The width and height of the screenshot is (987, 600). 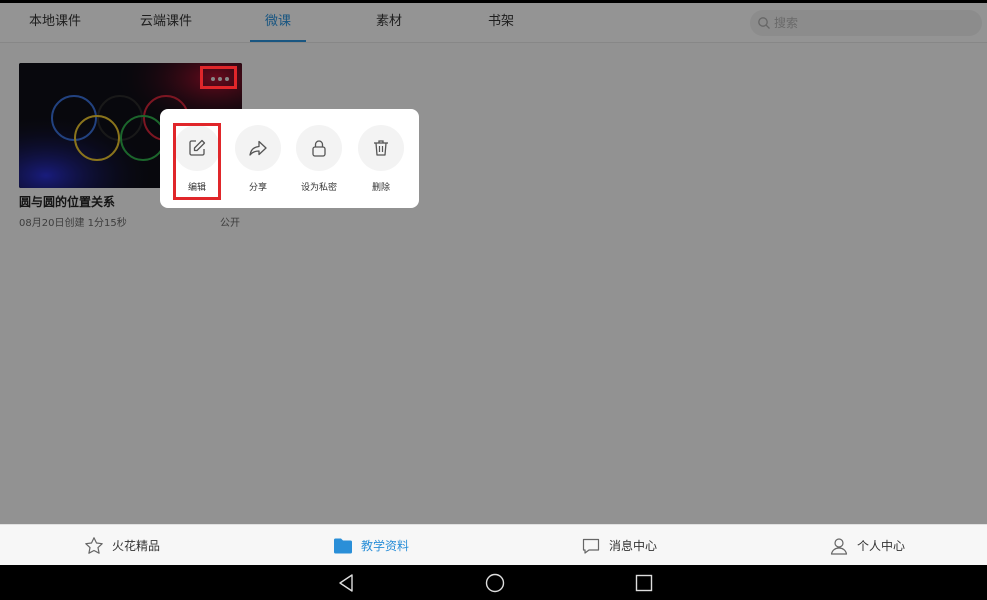 I want to click on share-label: 分享, so click(x=257, y=188).